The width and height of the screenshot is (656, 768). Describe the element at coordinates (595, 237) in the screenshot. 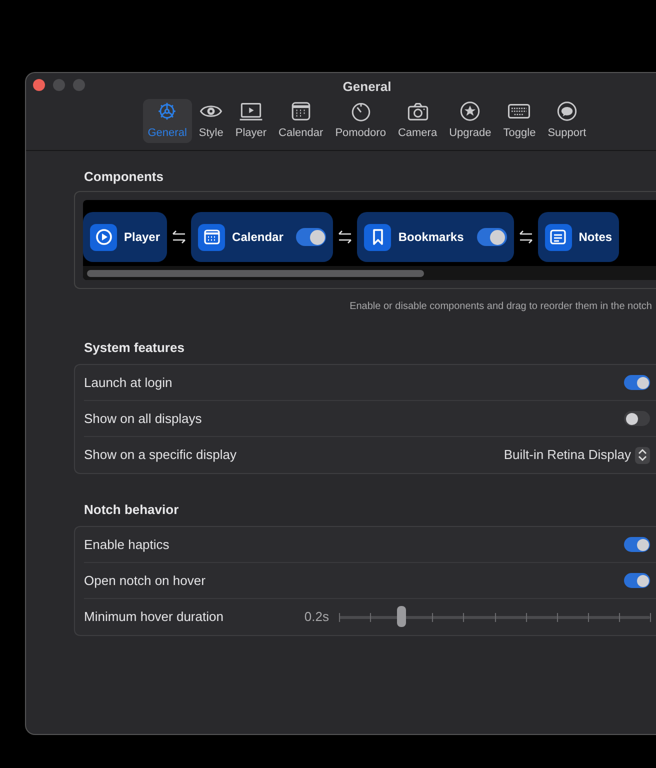

I see `component-label: Notes` at that location.